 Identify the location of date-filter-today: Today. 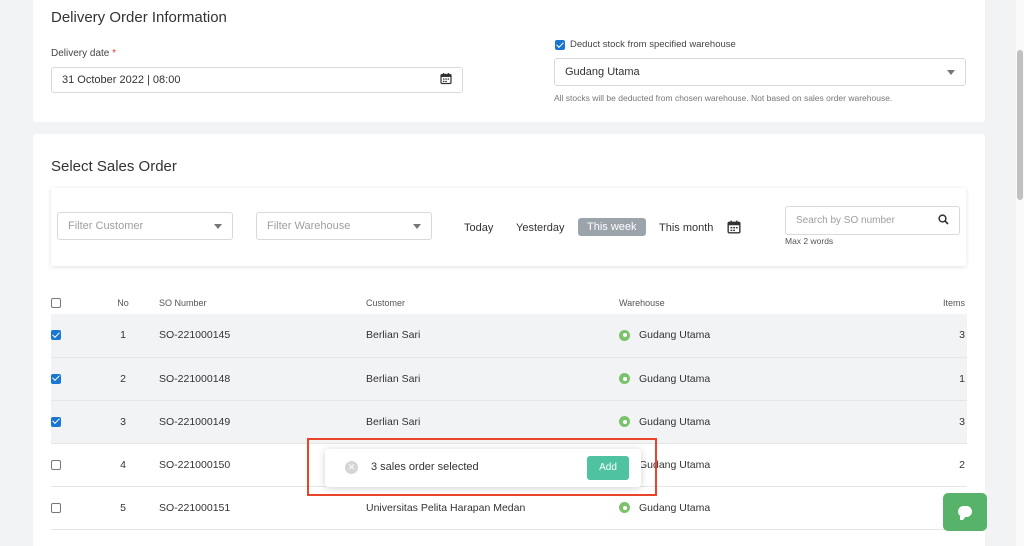
(478, 228).